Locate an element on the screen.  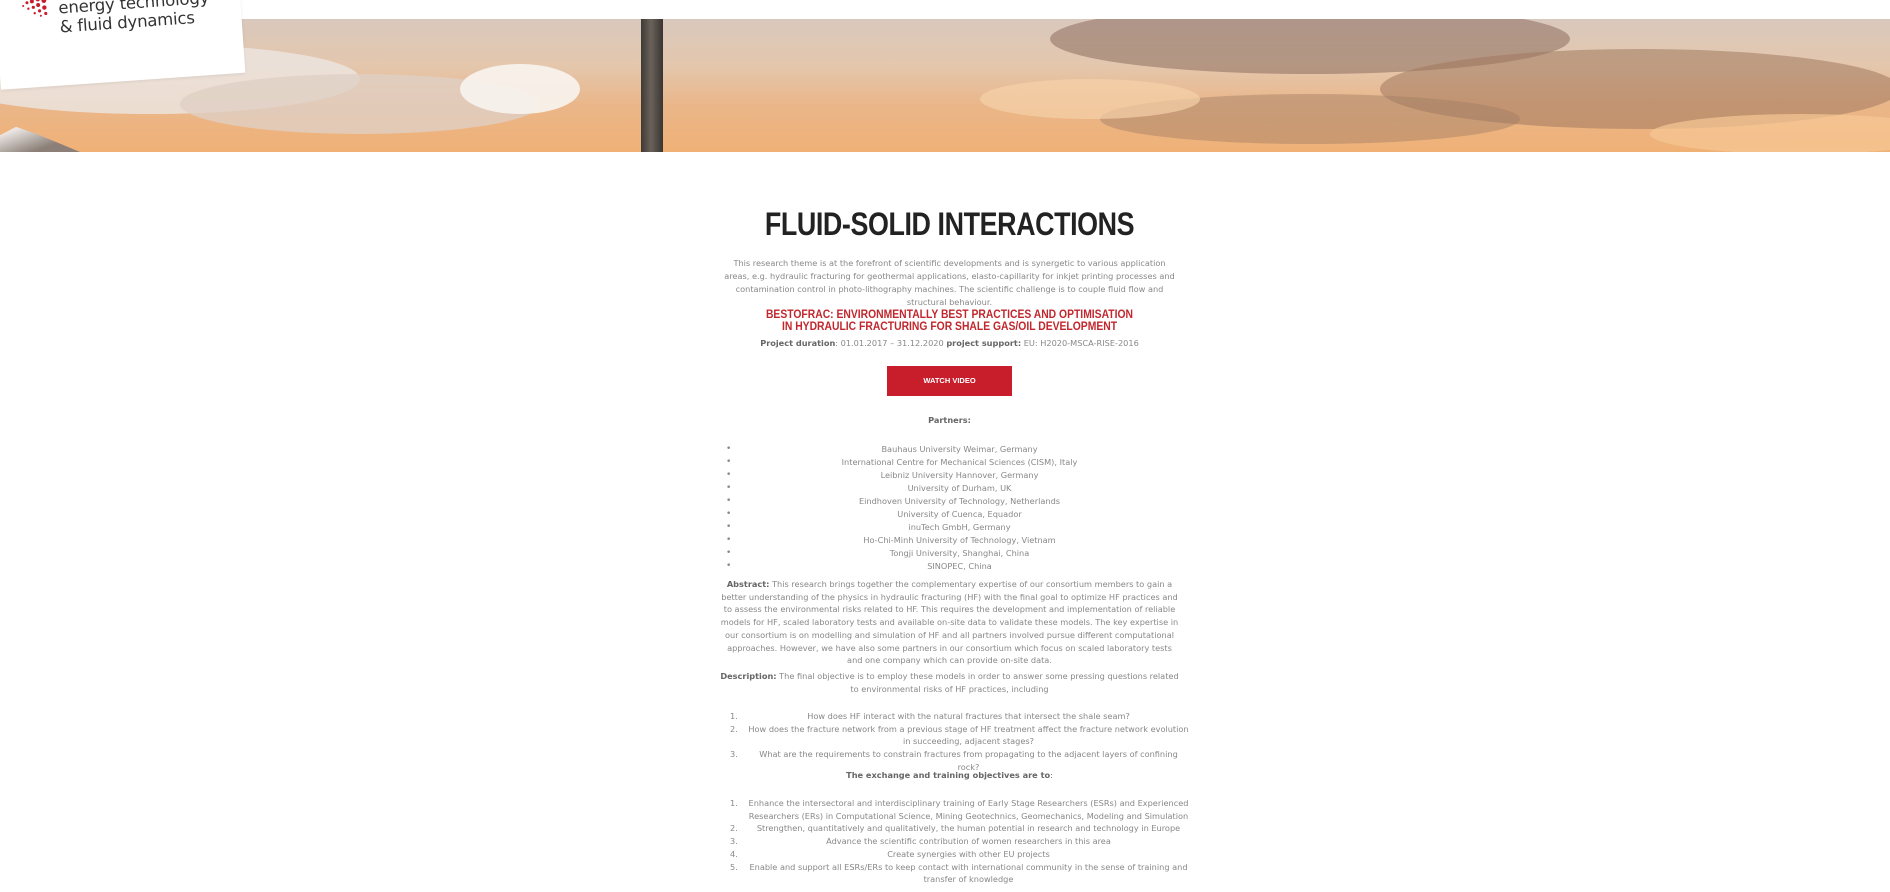
list-number: 4. is located at coordinates (734, 853).